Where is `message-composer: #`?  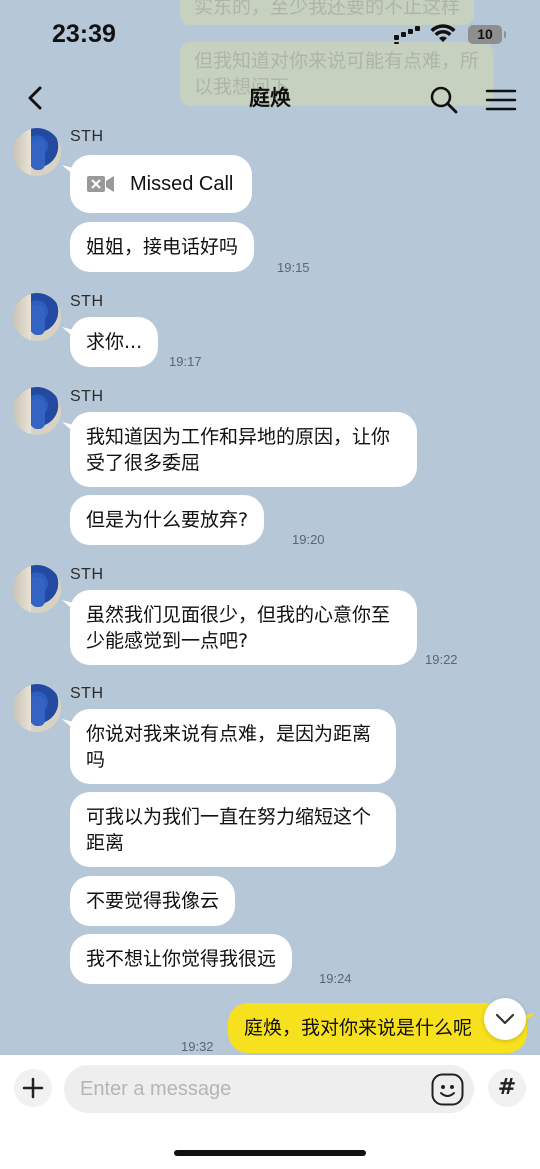 message-composer: # is located at coordinates (270, 1112).